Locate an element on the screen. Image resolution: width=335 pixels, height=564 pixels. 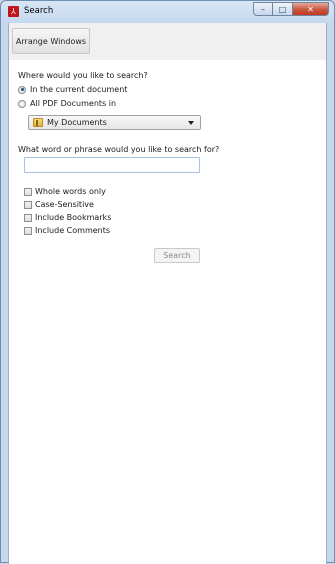
checkbox-label: Whole words only is located at coordinates (70, 191).